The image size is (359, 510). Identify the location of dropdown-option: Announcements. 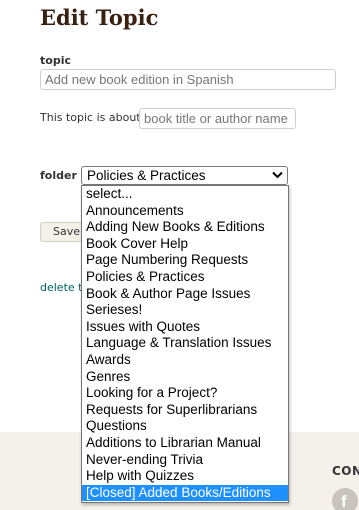
(185, 211).